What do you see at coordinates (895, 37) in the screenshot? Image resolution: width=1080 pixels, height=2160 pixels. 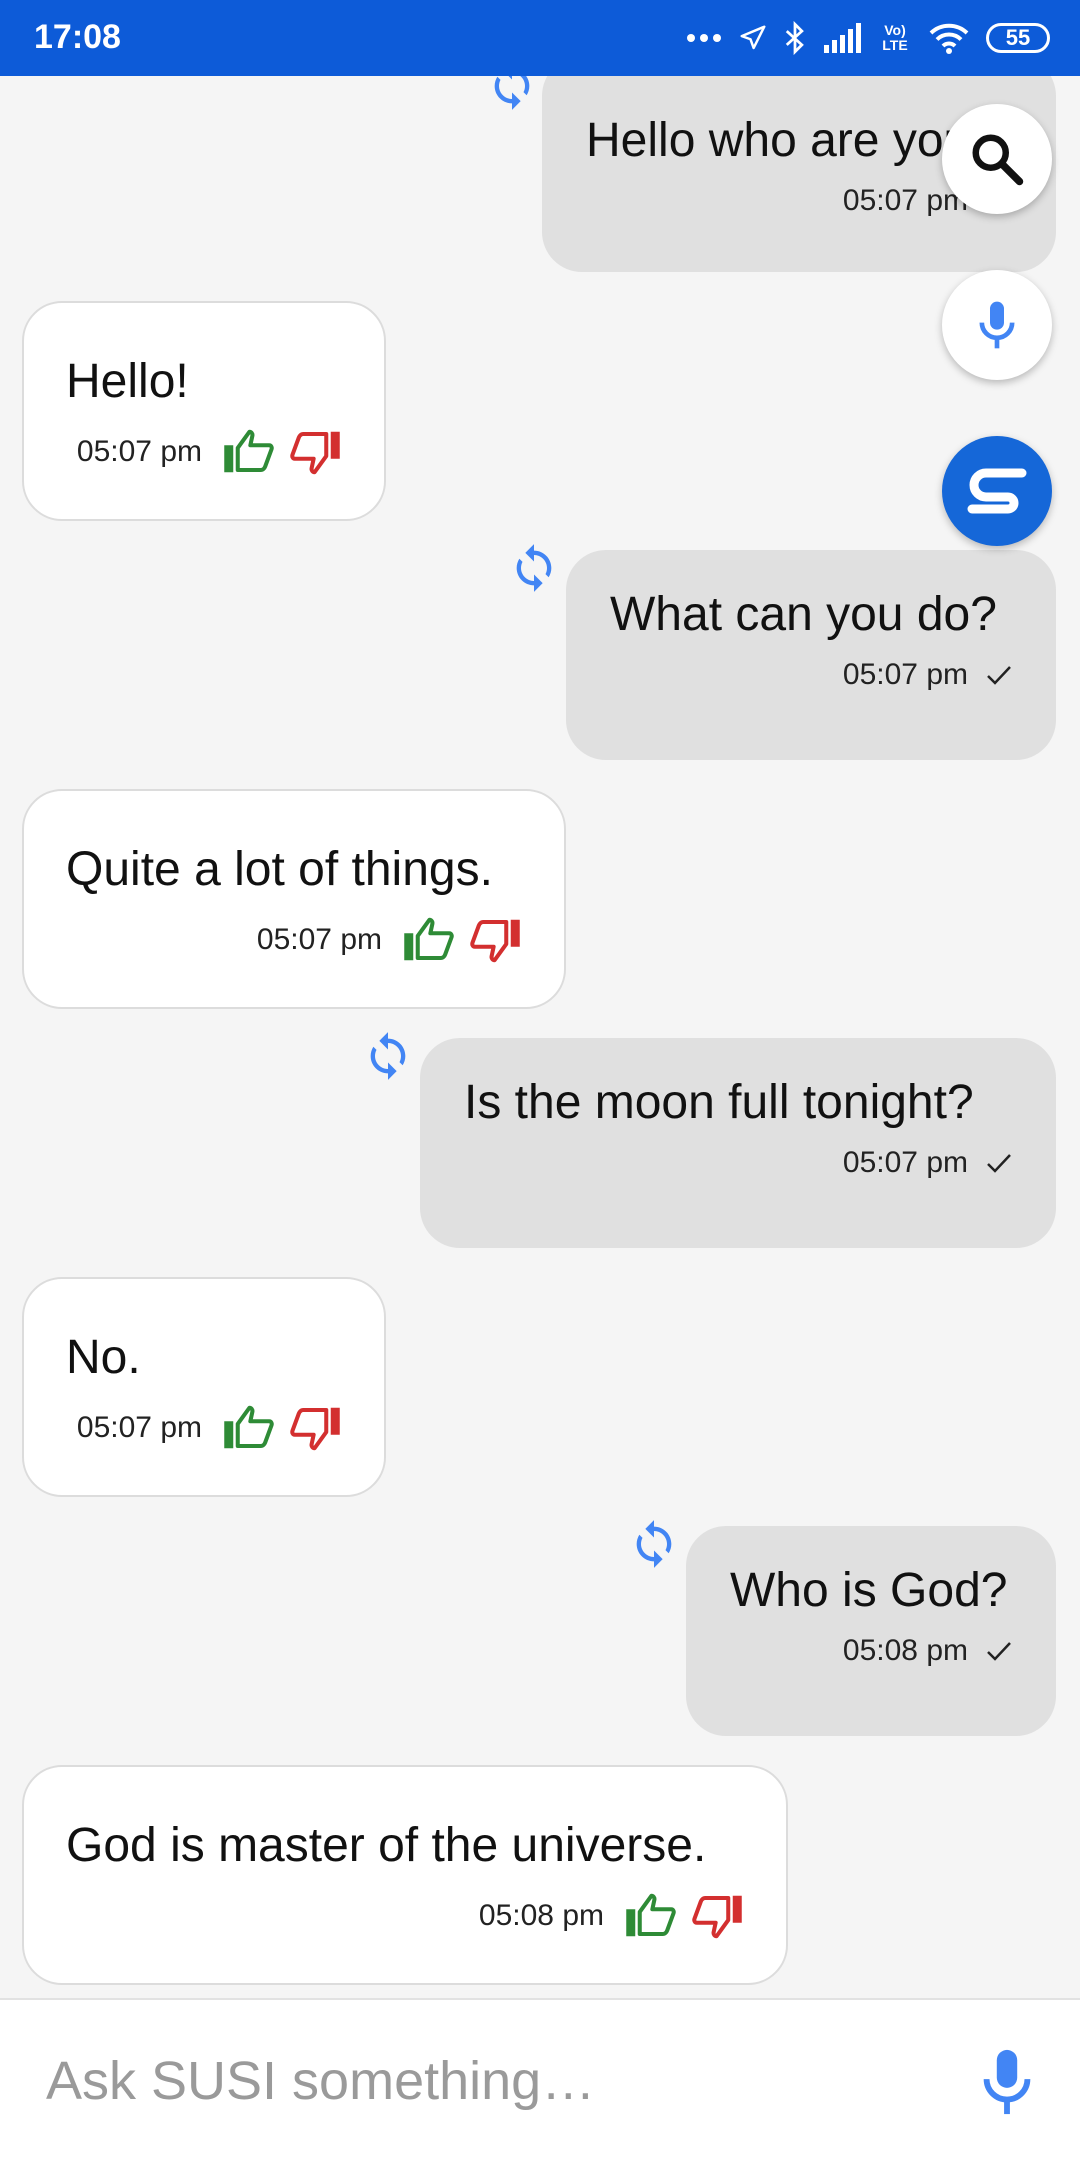 I see `volte-icon: Vo) LTE` at bounding box center [895, 37].